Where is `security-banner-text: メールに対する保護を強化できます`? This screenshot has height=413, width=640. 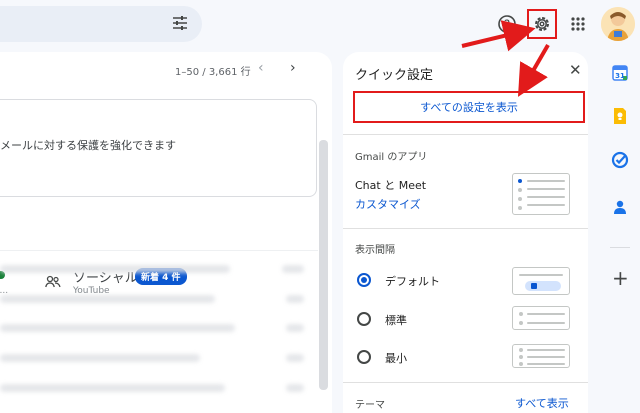 security-banner-text: メールに対する保護を強化できます is located at coordinates (88, 145).